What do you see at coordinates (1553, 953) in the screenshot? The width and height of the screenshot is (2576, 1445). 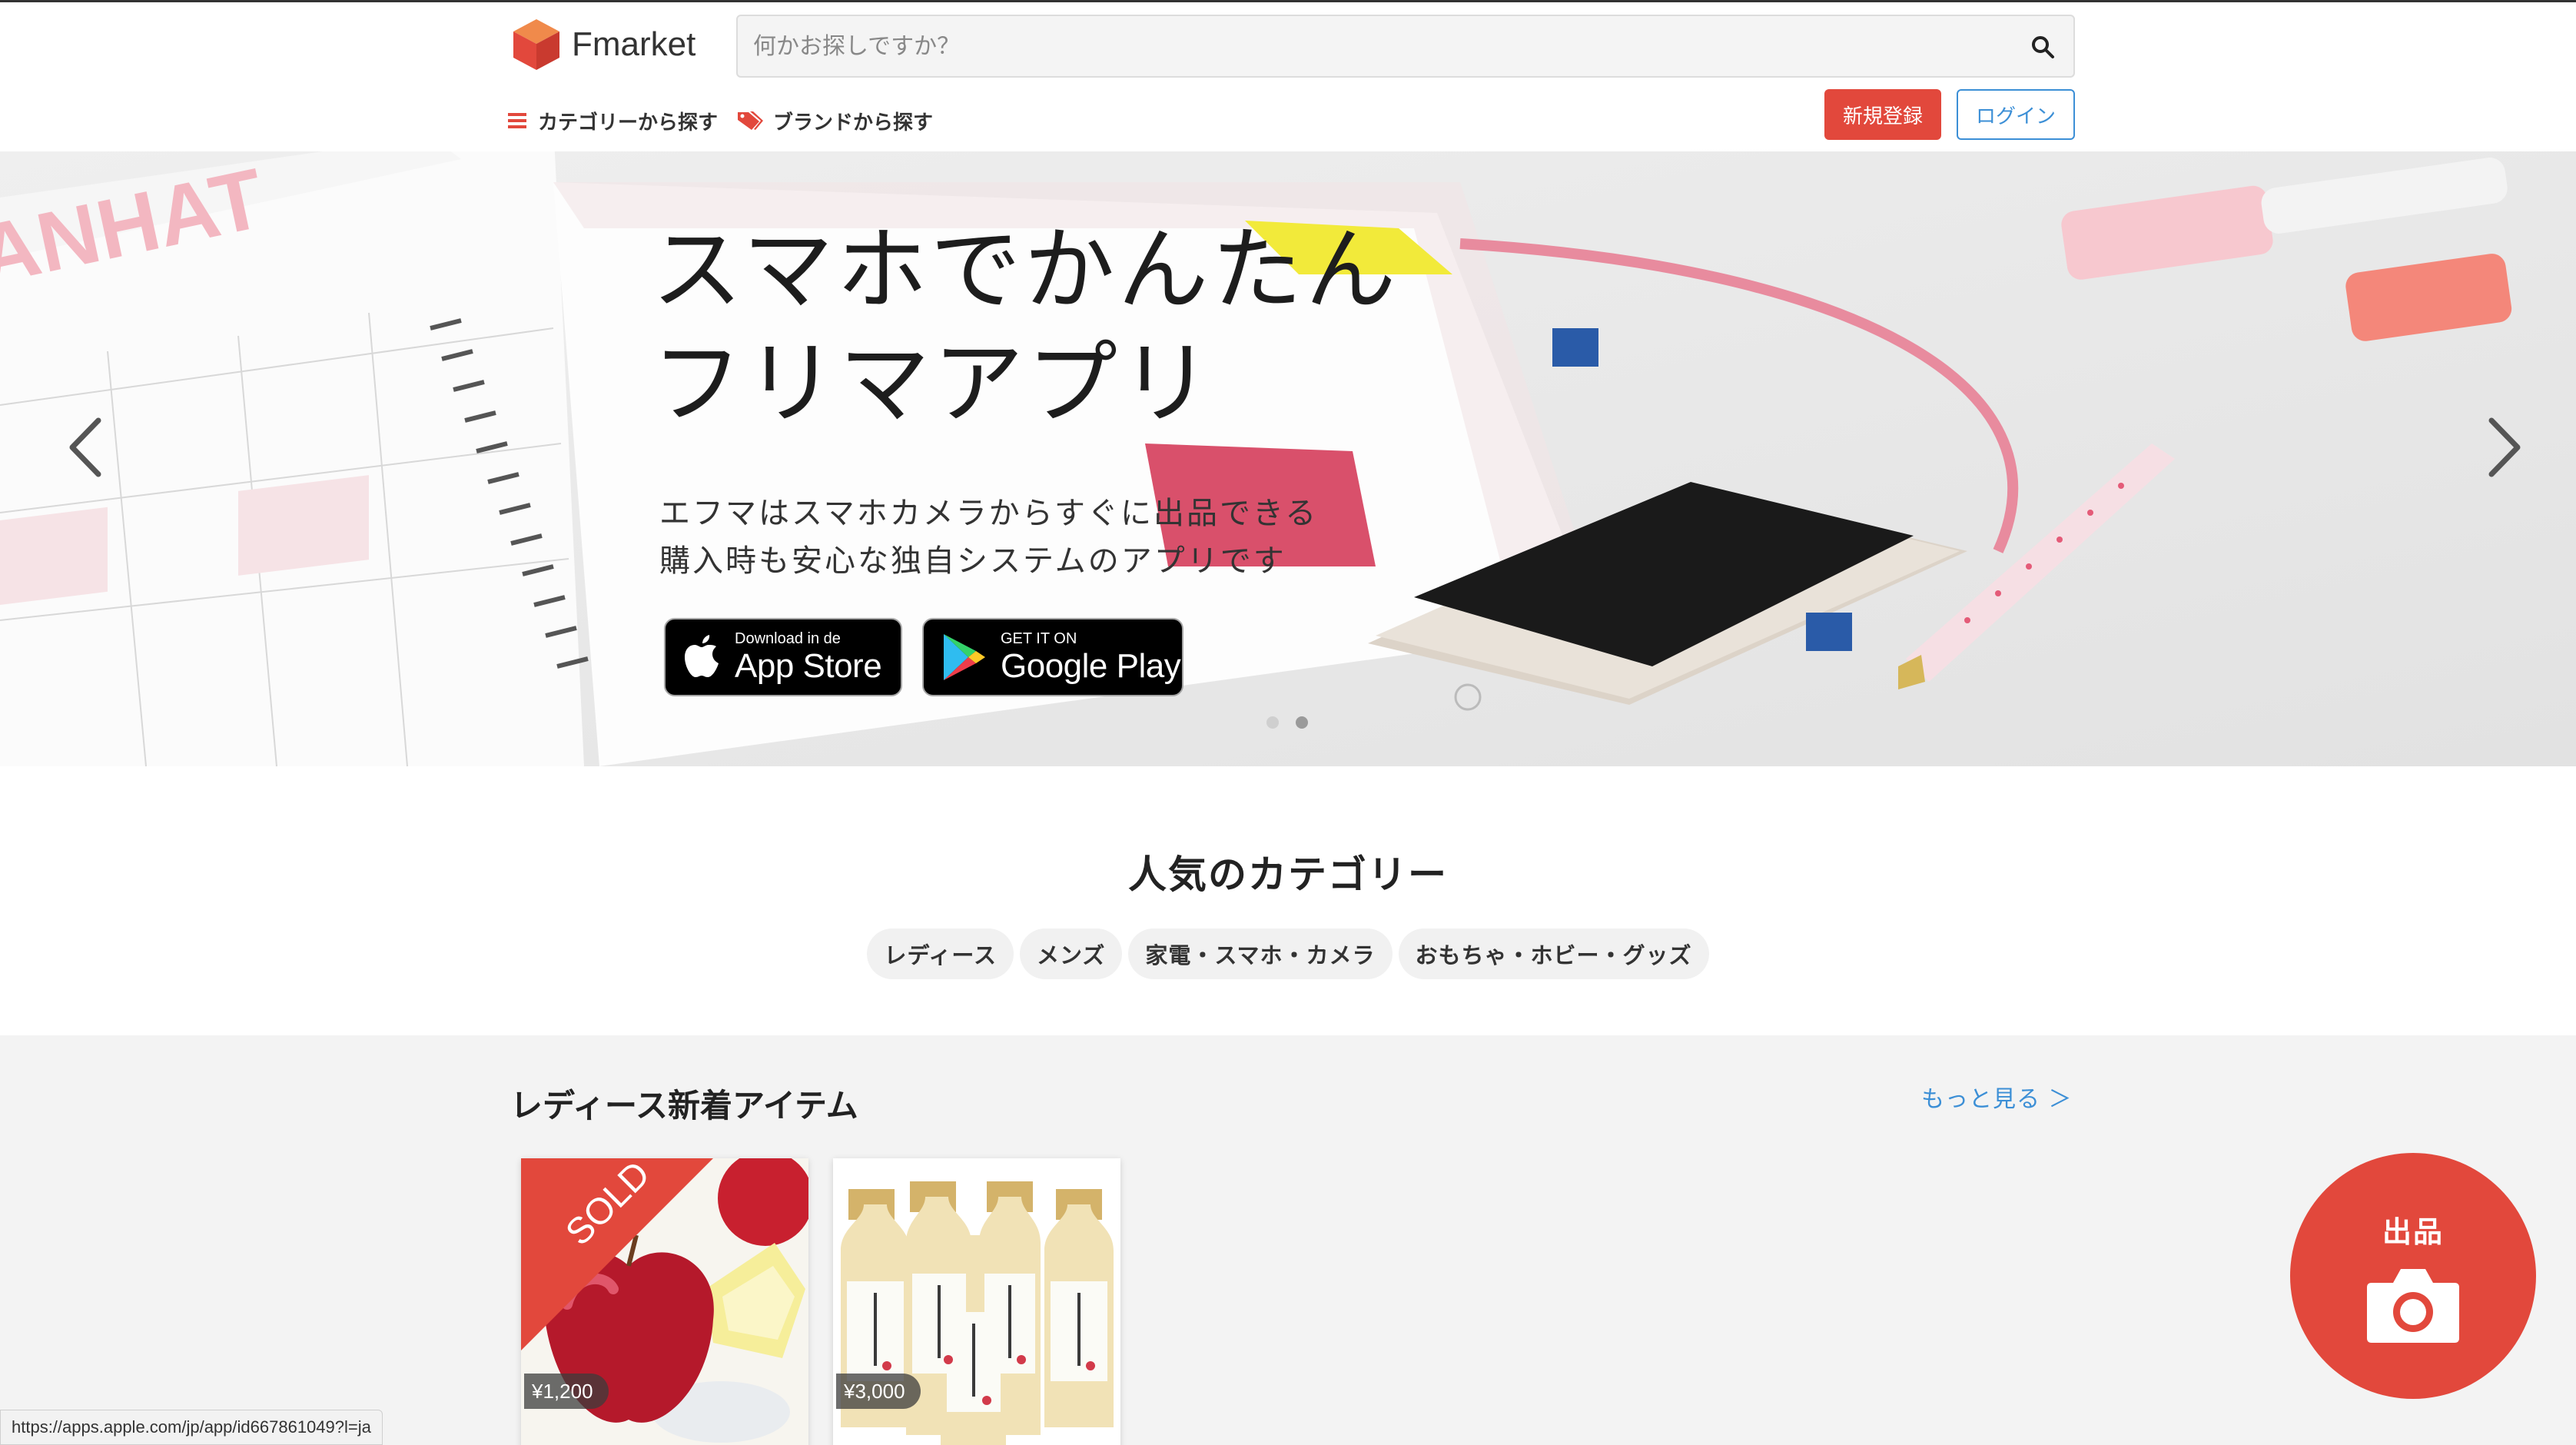 I see `category-chip-toys: おもちゃ・ホビー・グッズ` at bounding box center [1553, 953].